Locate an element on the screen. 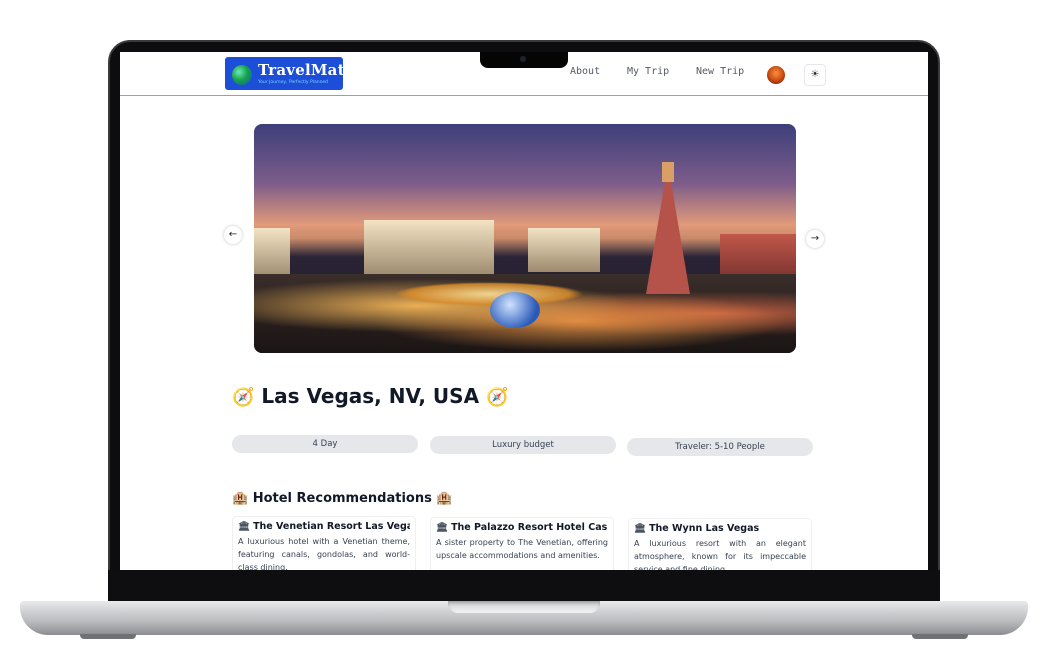 This screenshot has width=1049, height=670. laptop-bezel-bottom is located at coordinates (524, 586).